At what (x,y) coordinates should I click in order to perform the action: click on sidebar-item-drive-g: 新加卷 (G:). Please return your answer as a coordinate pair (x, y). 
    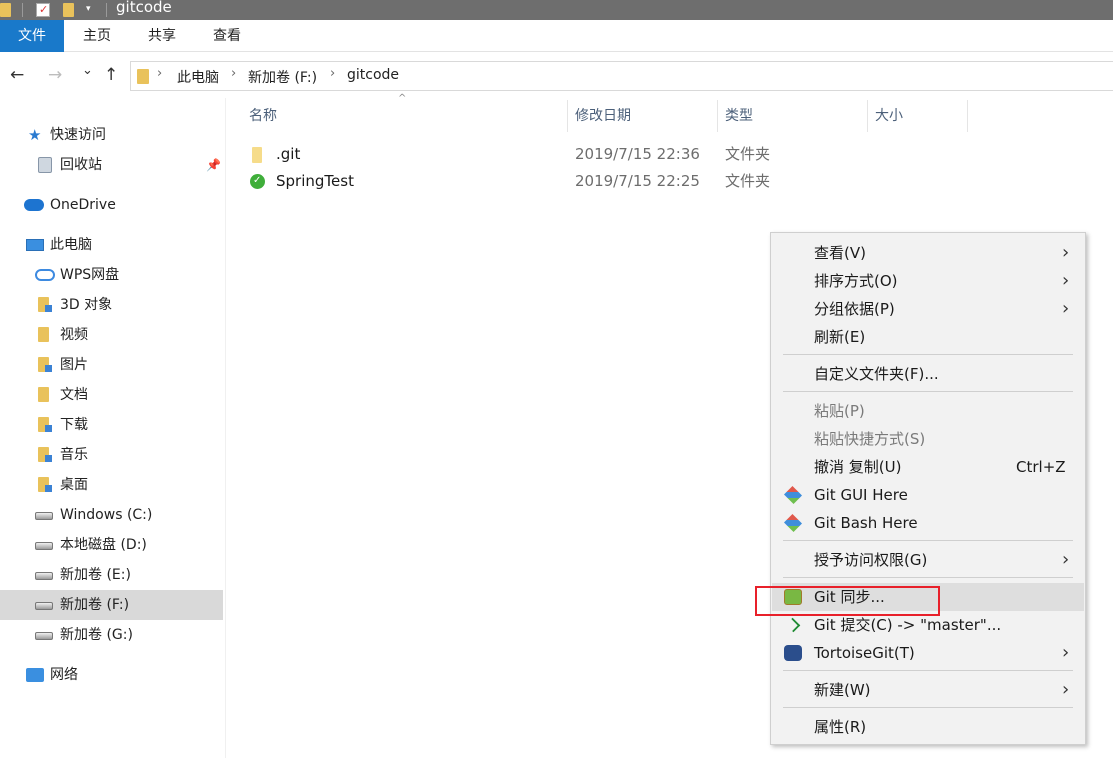
    Looking at the image, I should click on (111, 635).